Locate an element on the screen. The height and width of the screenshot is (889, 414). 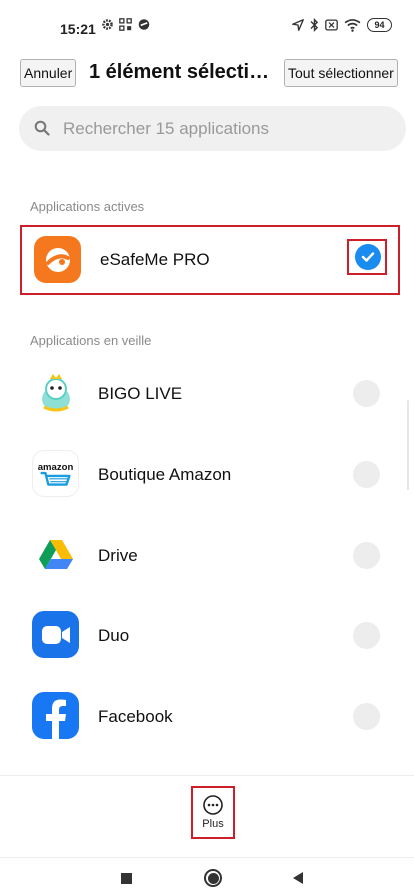
gear-icon is located at coordinates (107, 24).